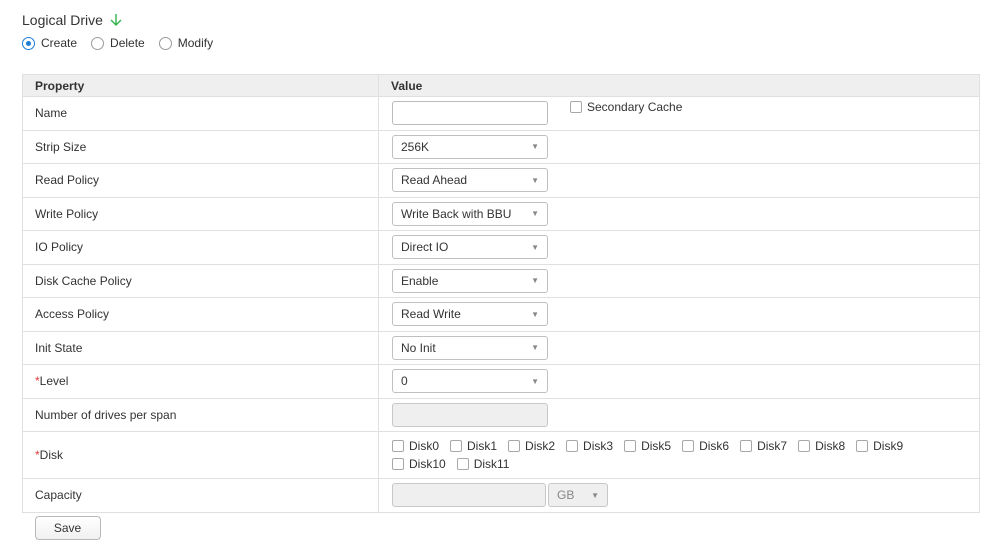 The image size is (993, 544). What do you see at coordinates (470, 180) in the screenshot?
I see `read-policy-select: Read Ahead ▼` at bounding box center [470, 180].